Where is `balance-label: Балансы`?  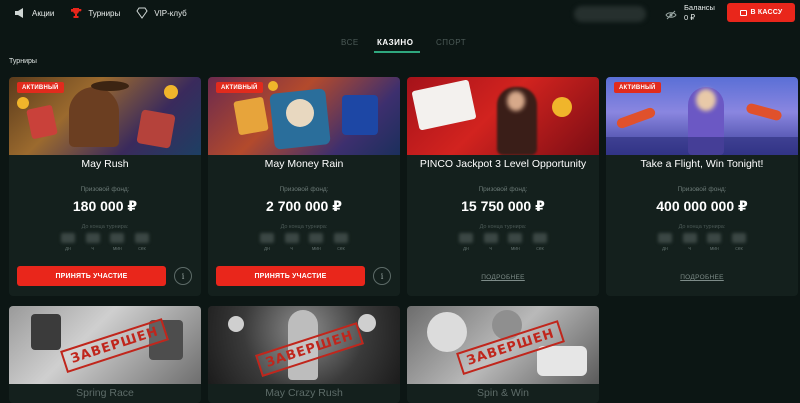 balance-label: Балансы is located at coordinates (699, 7).